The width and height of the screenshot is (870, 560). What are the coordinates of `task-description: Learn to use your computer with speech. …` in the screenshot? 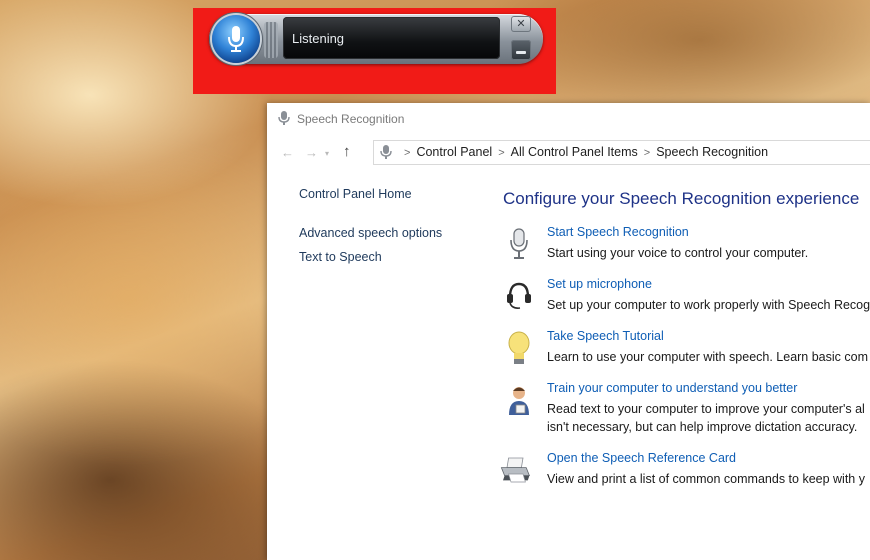 It's located at (708, 357).